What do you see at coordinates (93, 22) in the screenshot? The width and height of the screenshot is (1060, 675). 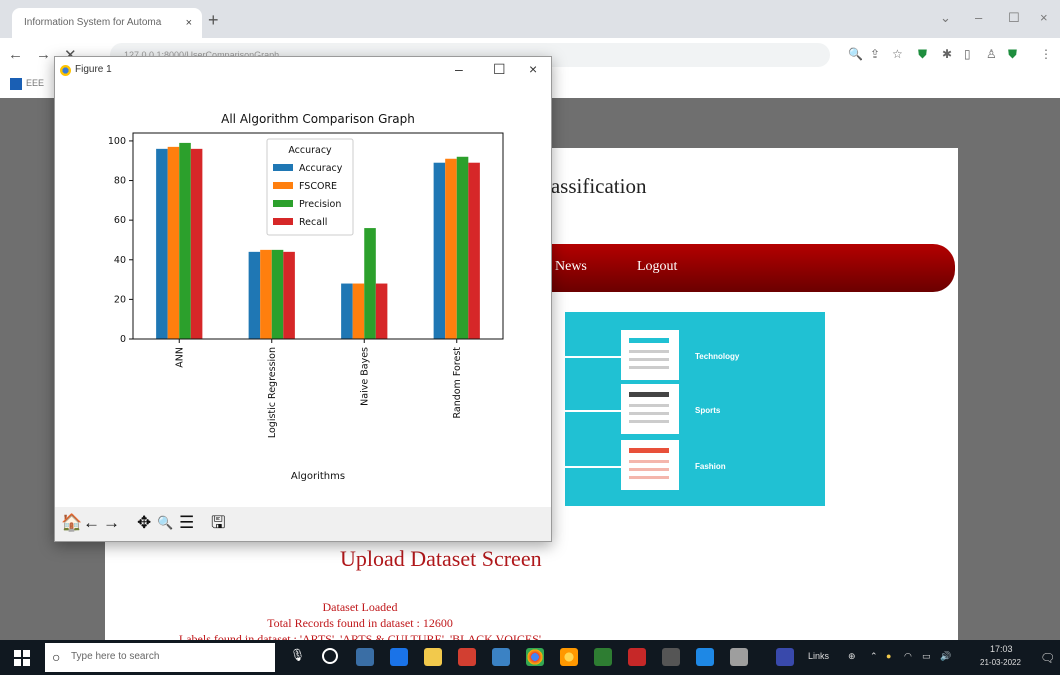 I see `tab-title: Information System for Automa` at bounding box center [93, 22].